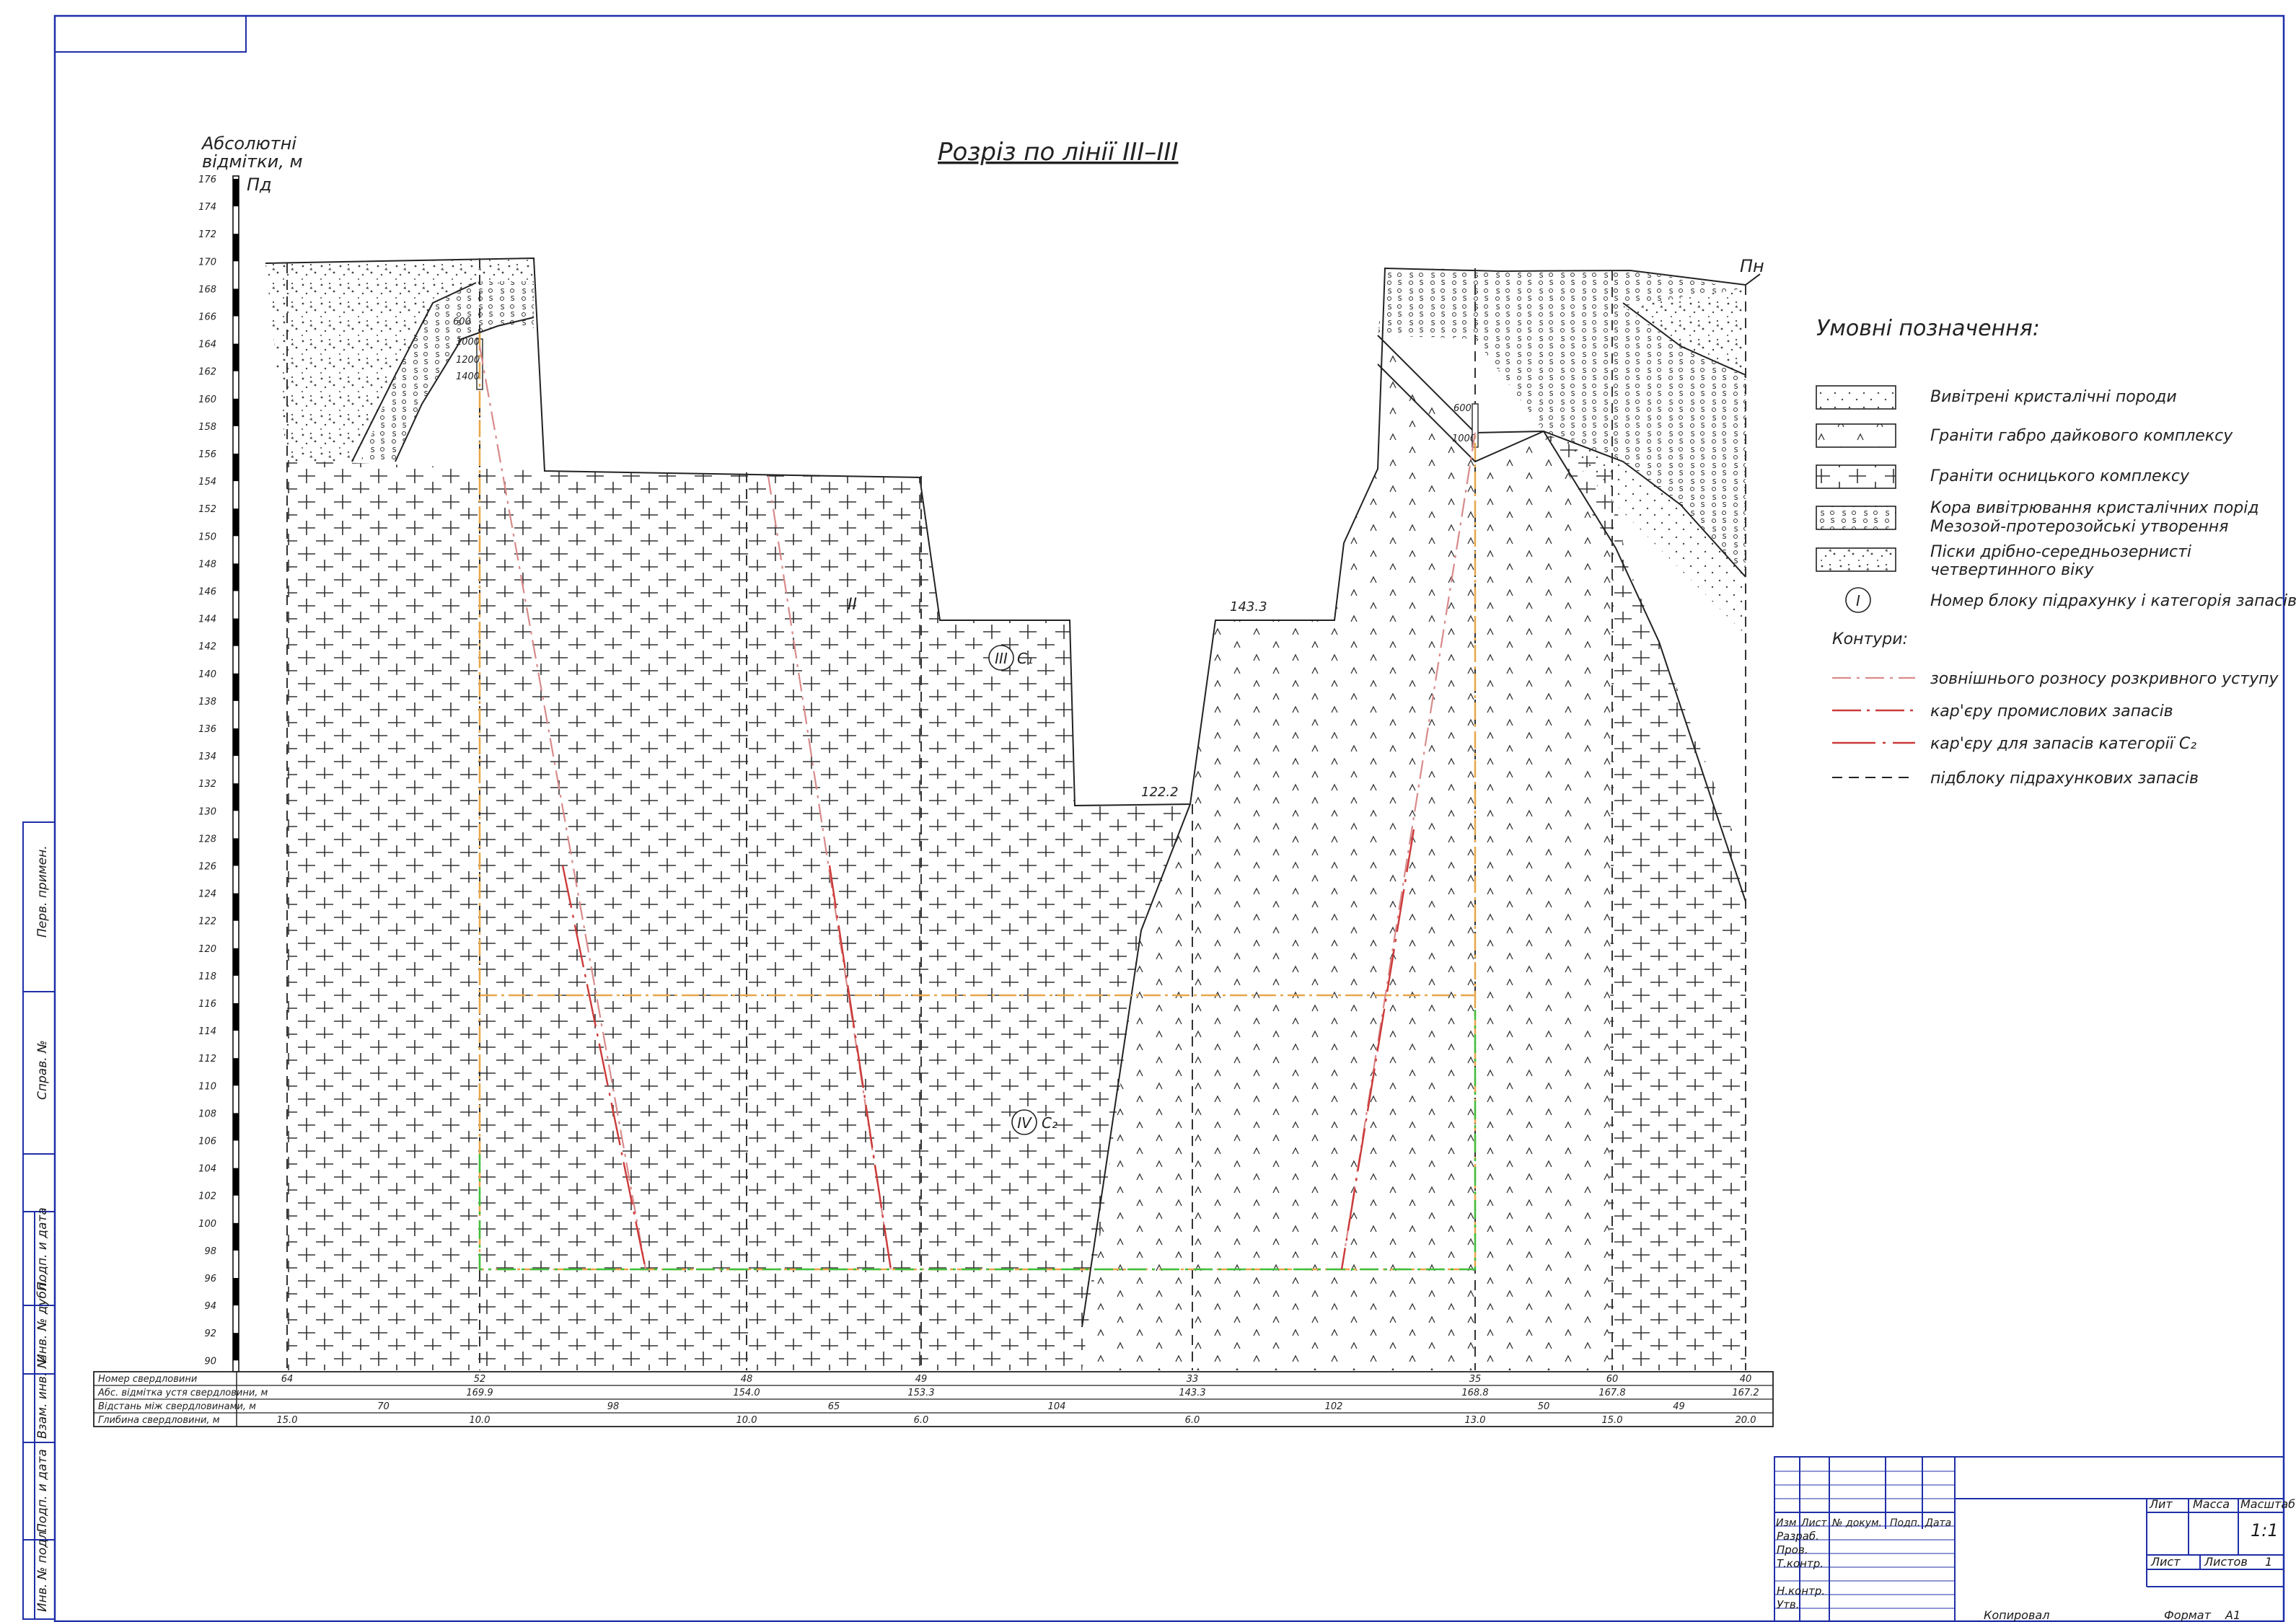 The image size is (2296, 1622). I want to click on axis-tick-label: 108, so click(207, 1113).